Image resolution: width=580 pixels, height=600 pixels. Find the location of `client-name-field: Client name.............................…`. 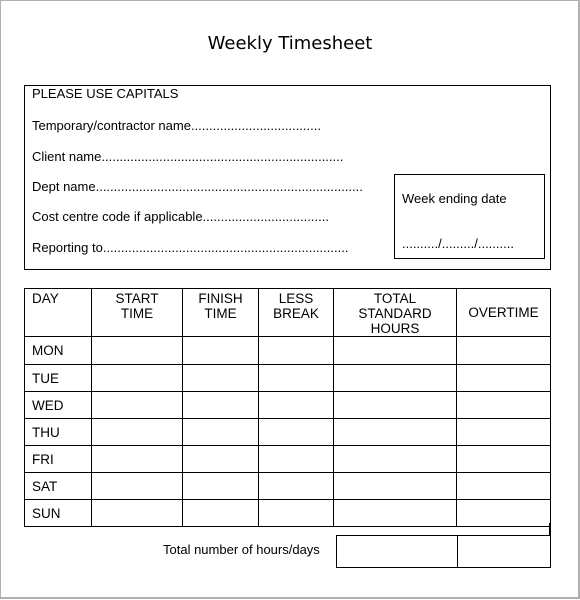

client-name-field: Client name.............................… is located at coordinates (187, 156).